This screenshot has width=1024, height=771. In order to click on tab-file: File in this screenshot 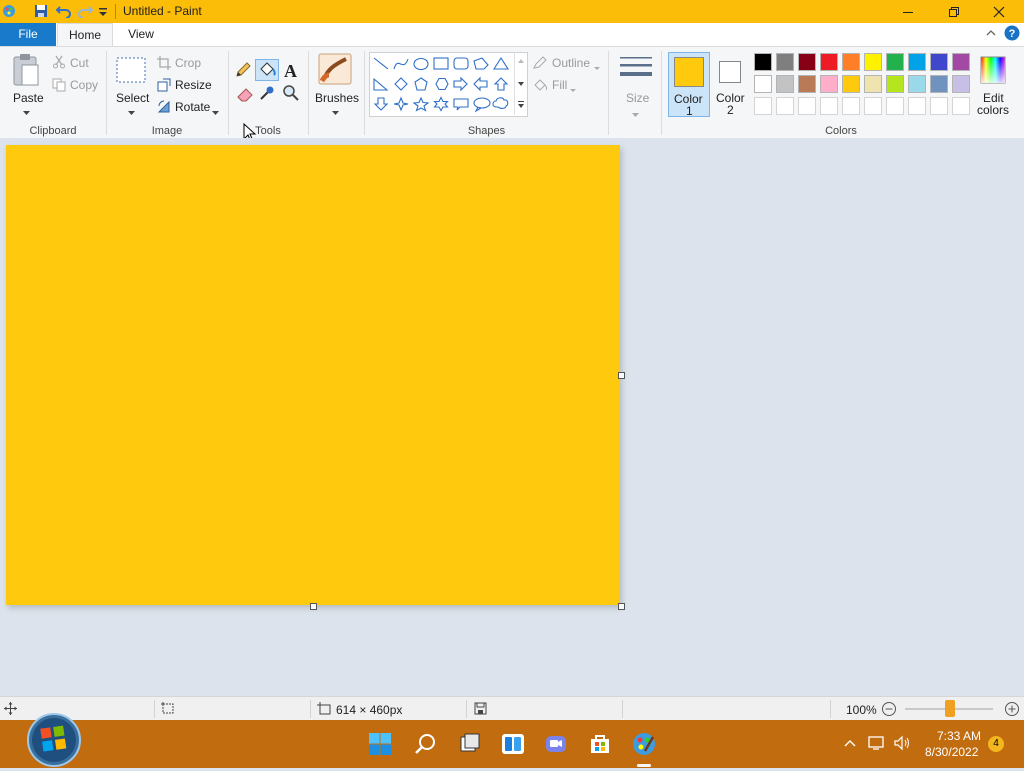, I will do `click(28, 34)`.